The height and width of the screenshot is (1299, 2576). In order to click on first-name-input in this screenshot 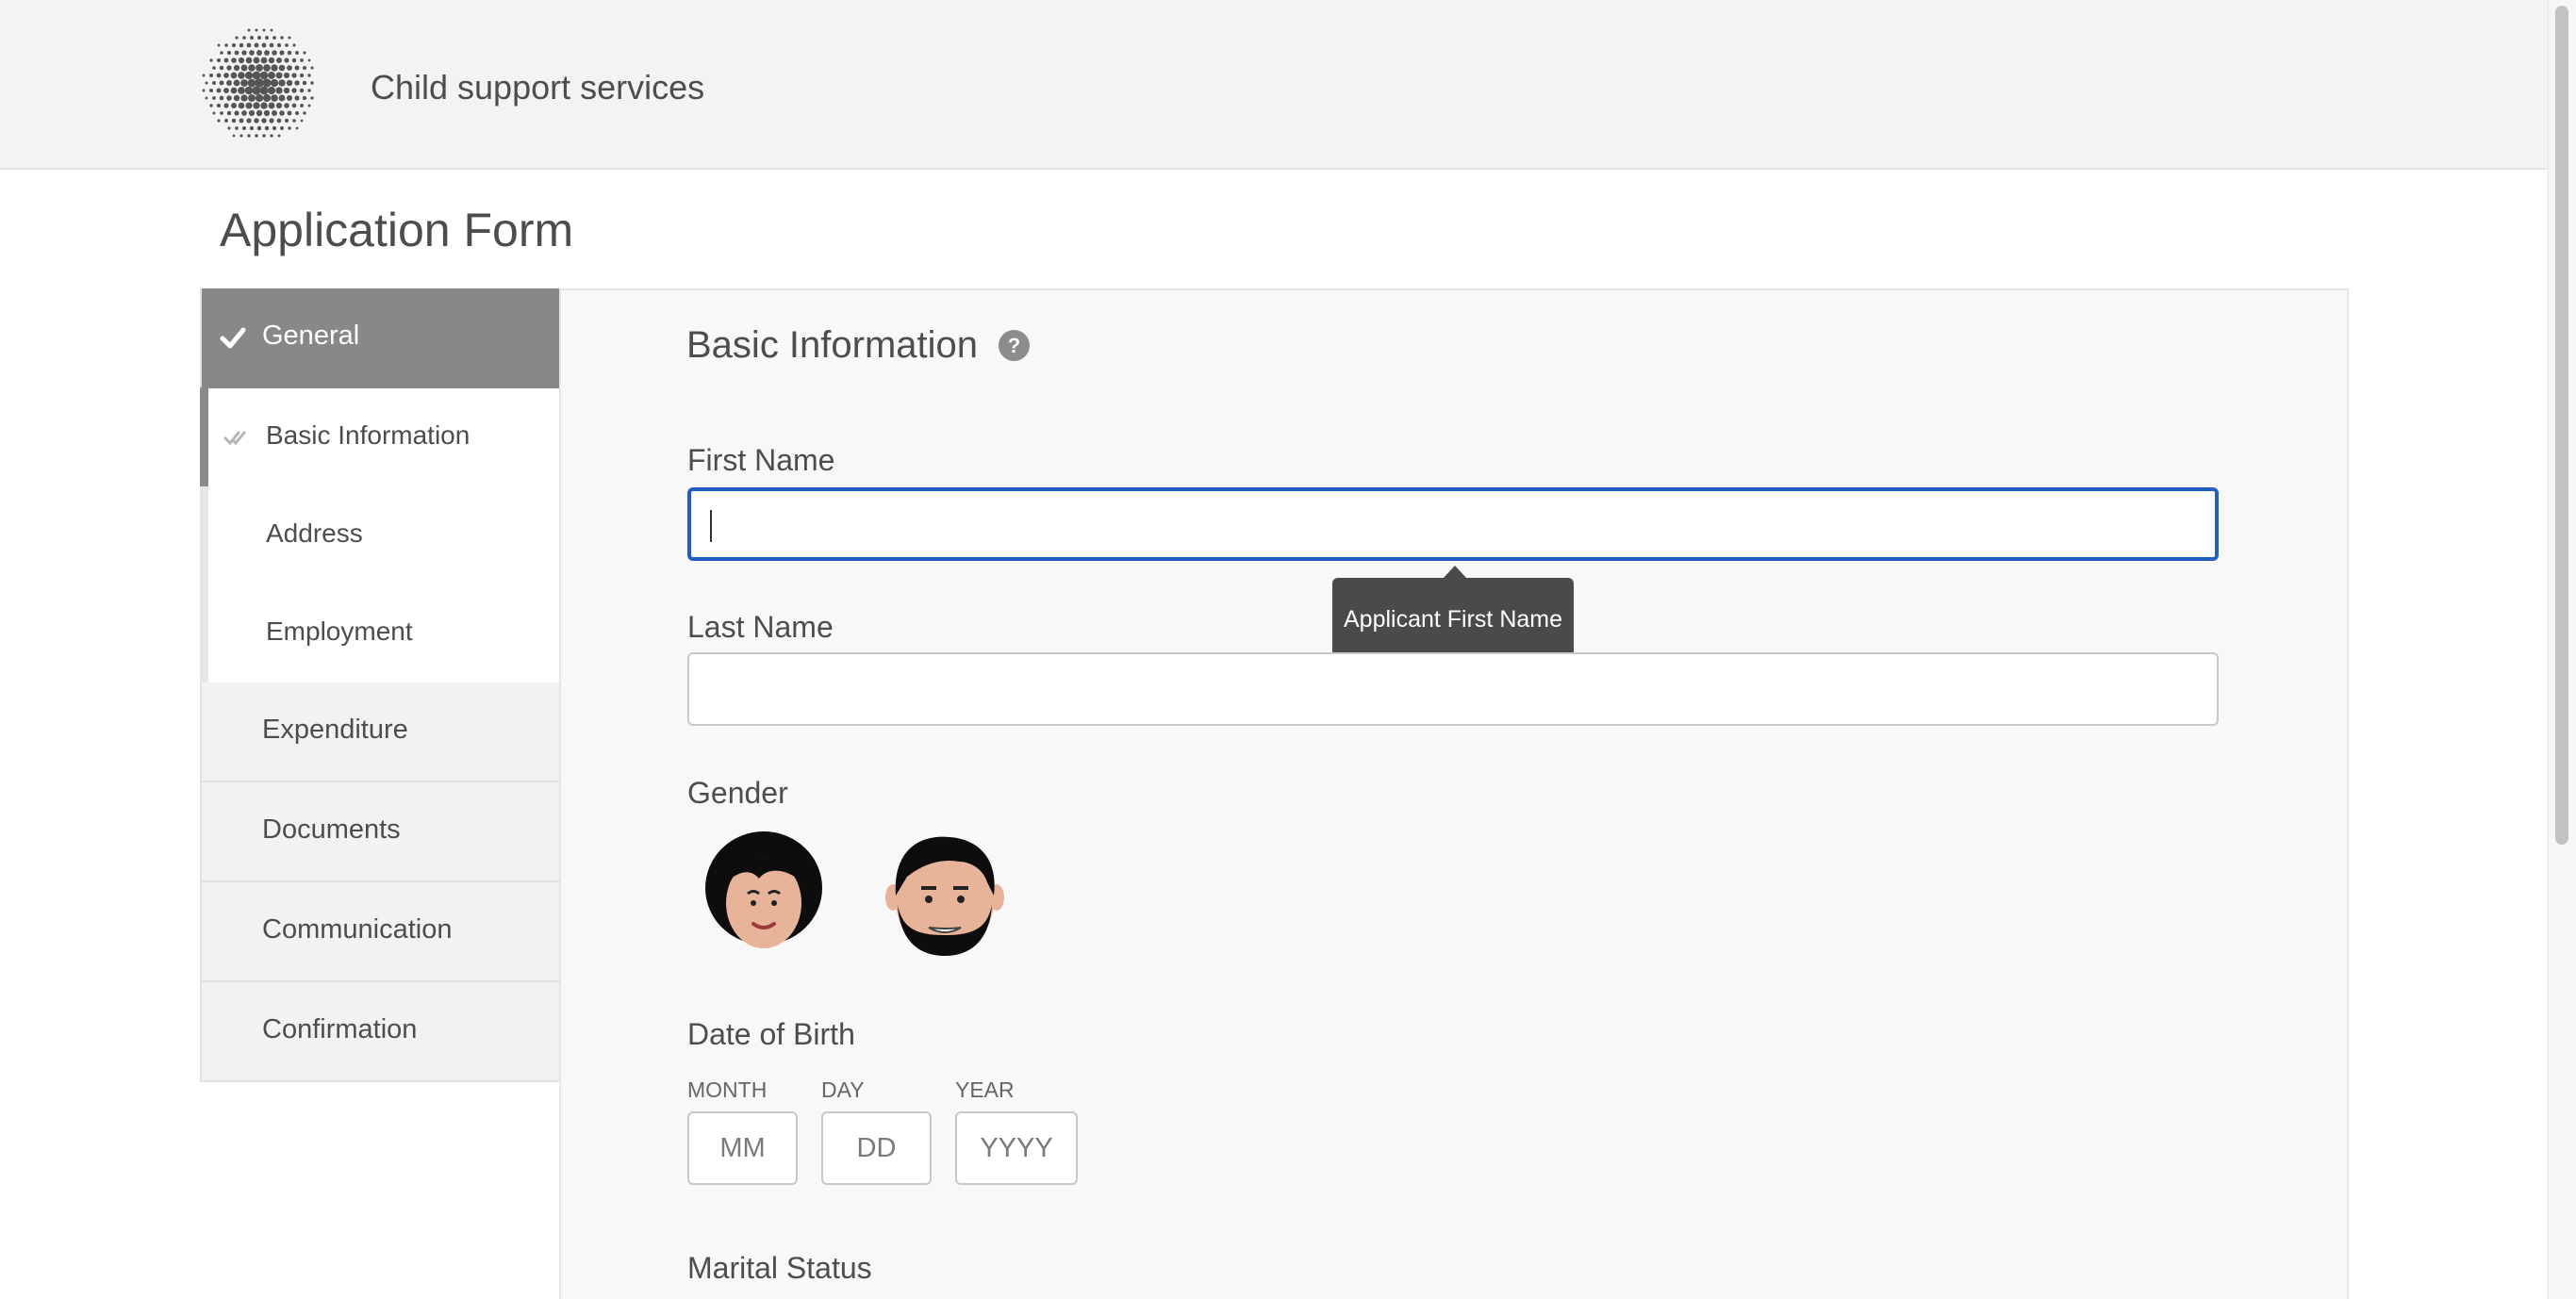, I will do `click(1453, 524)`.